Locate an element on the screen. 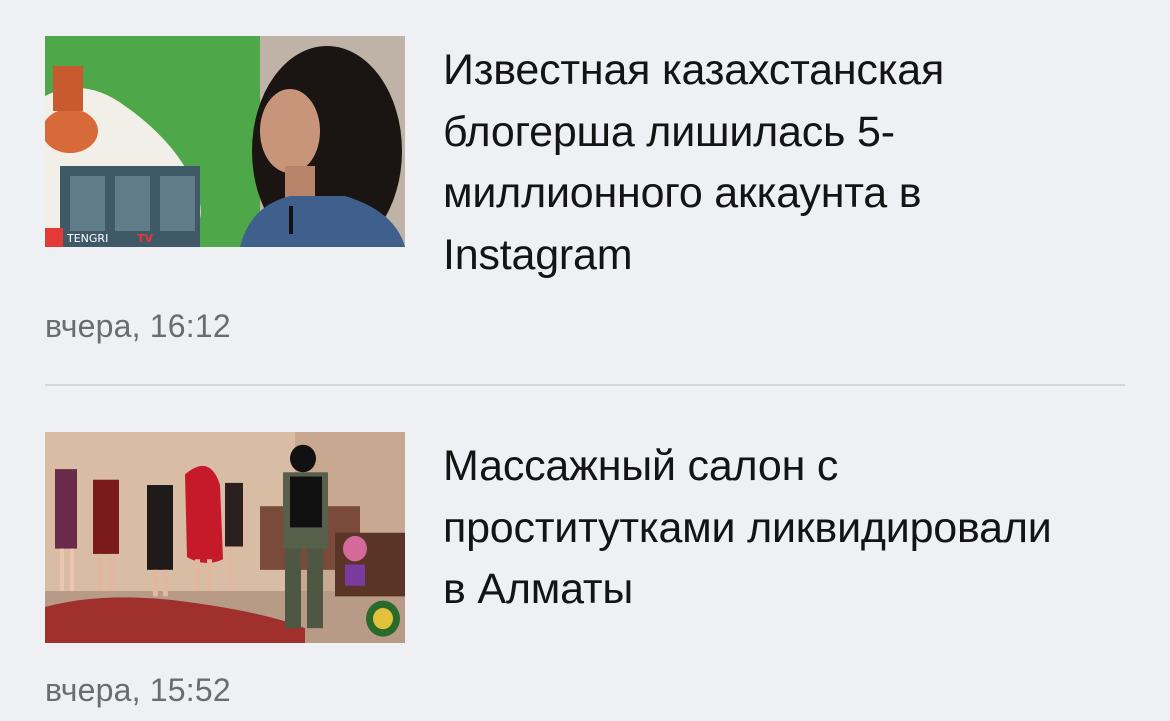  police-raid-photo is located at coordinates (225, 537).